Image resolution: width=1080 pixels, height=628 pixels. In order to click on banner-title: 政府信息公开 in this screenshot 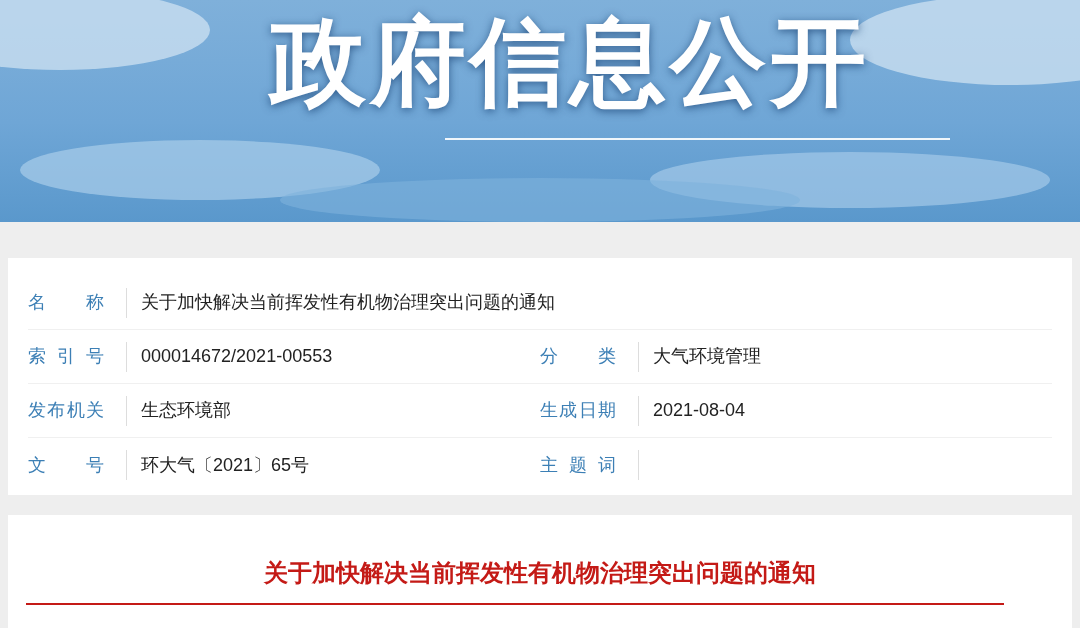, I will do `click(570, 62)`.